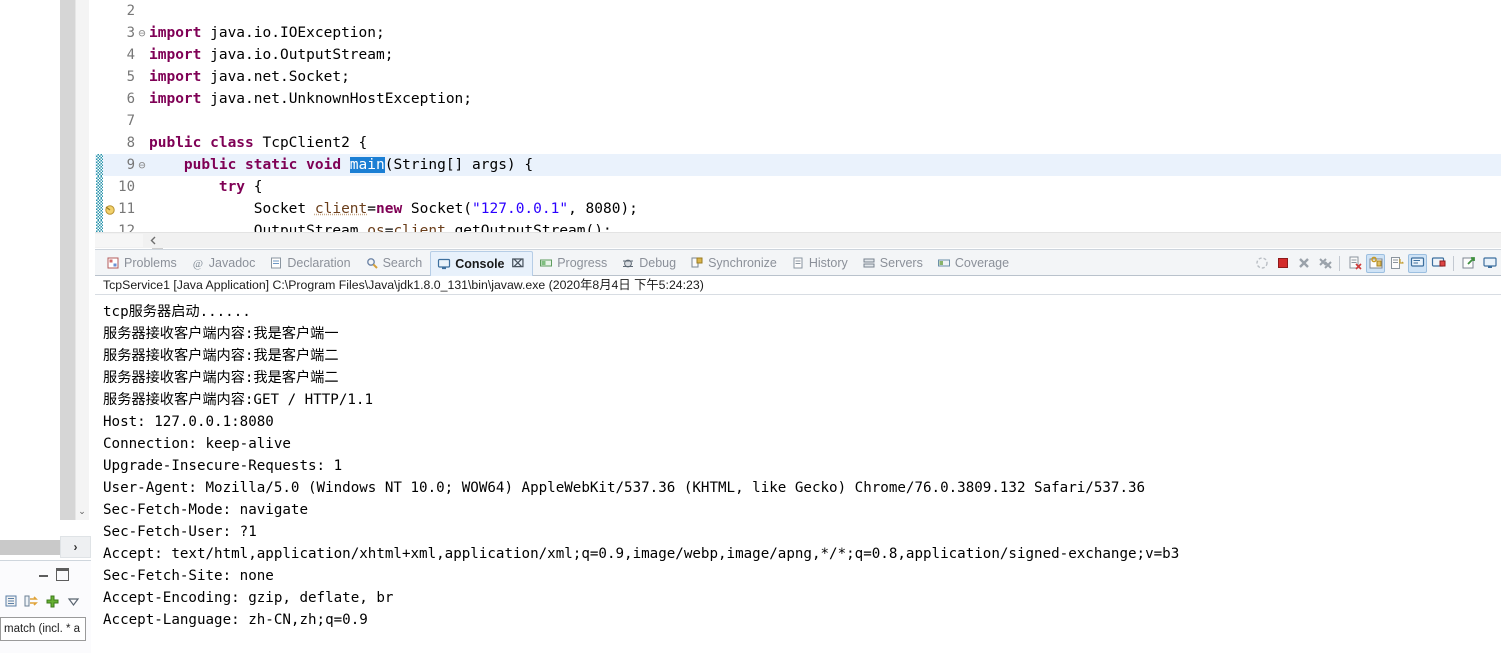 The width and height of the screenshot is (1501, 653). I want to click on scroll-down-button: ⌄, so click(82, 511).